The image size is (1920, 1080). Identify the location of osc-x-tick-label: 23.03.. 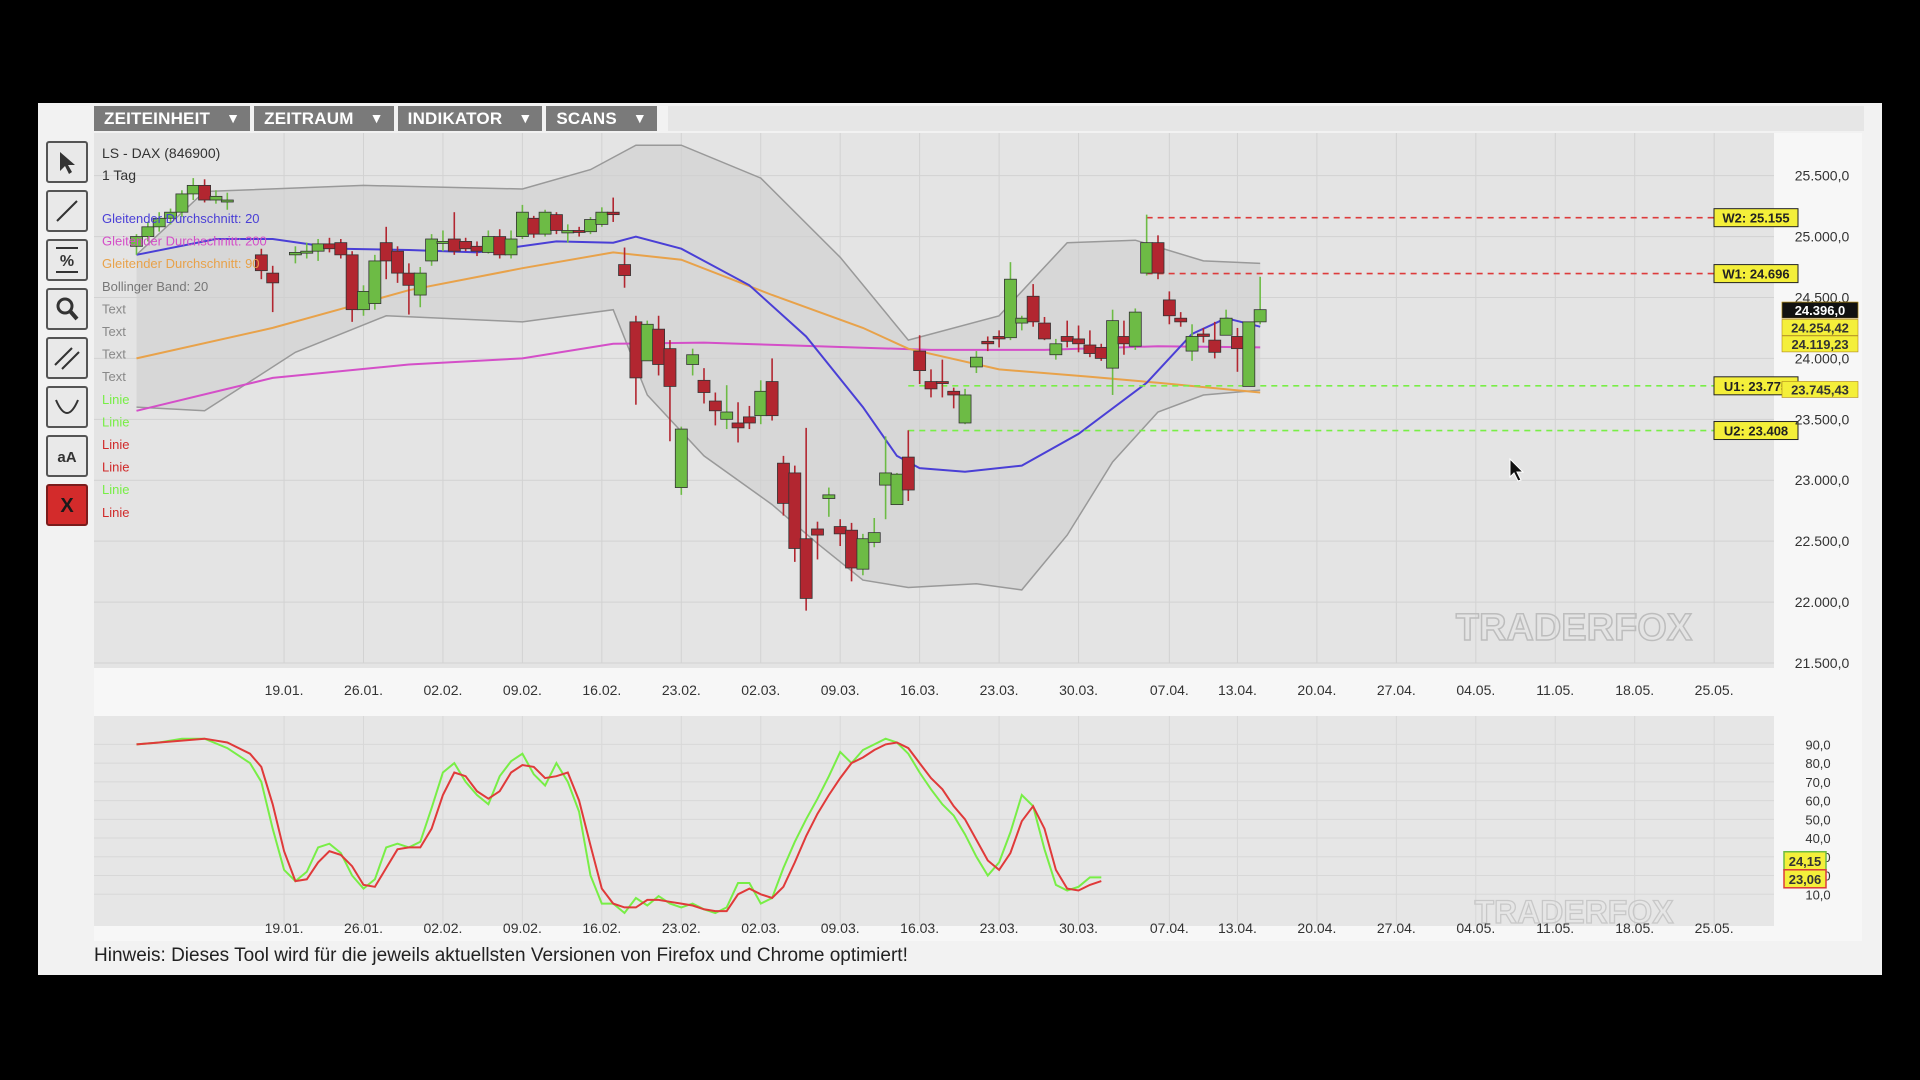
(999, 928).